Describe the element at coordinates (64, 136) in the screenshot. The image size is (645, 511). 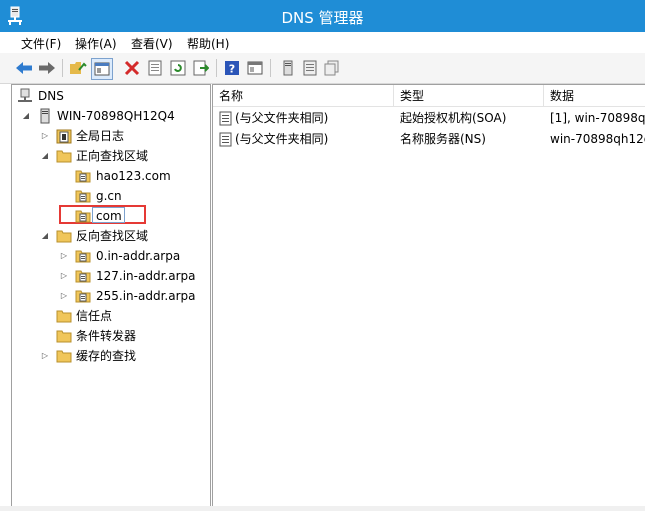
I see `log-folder-icon` at that location.